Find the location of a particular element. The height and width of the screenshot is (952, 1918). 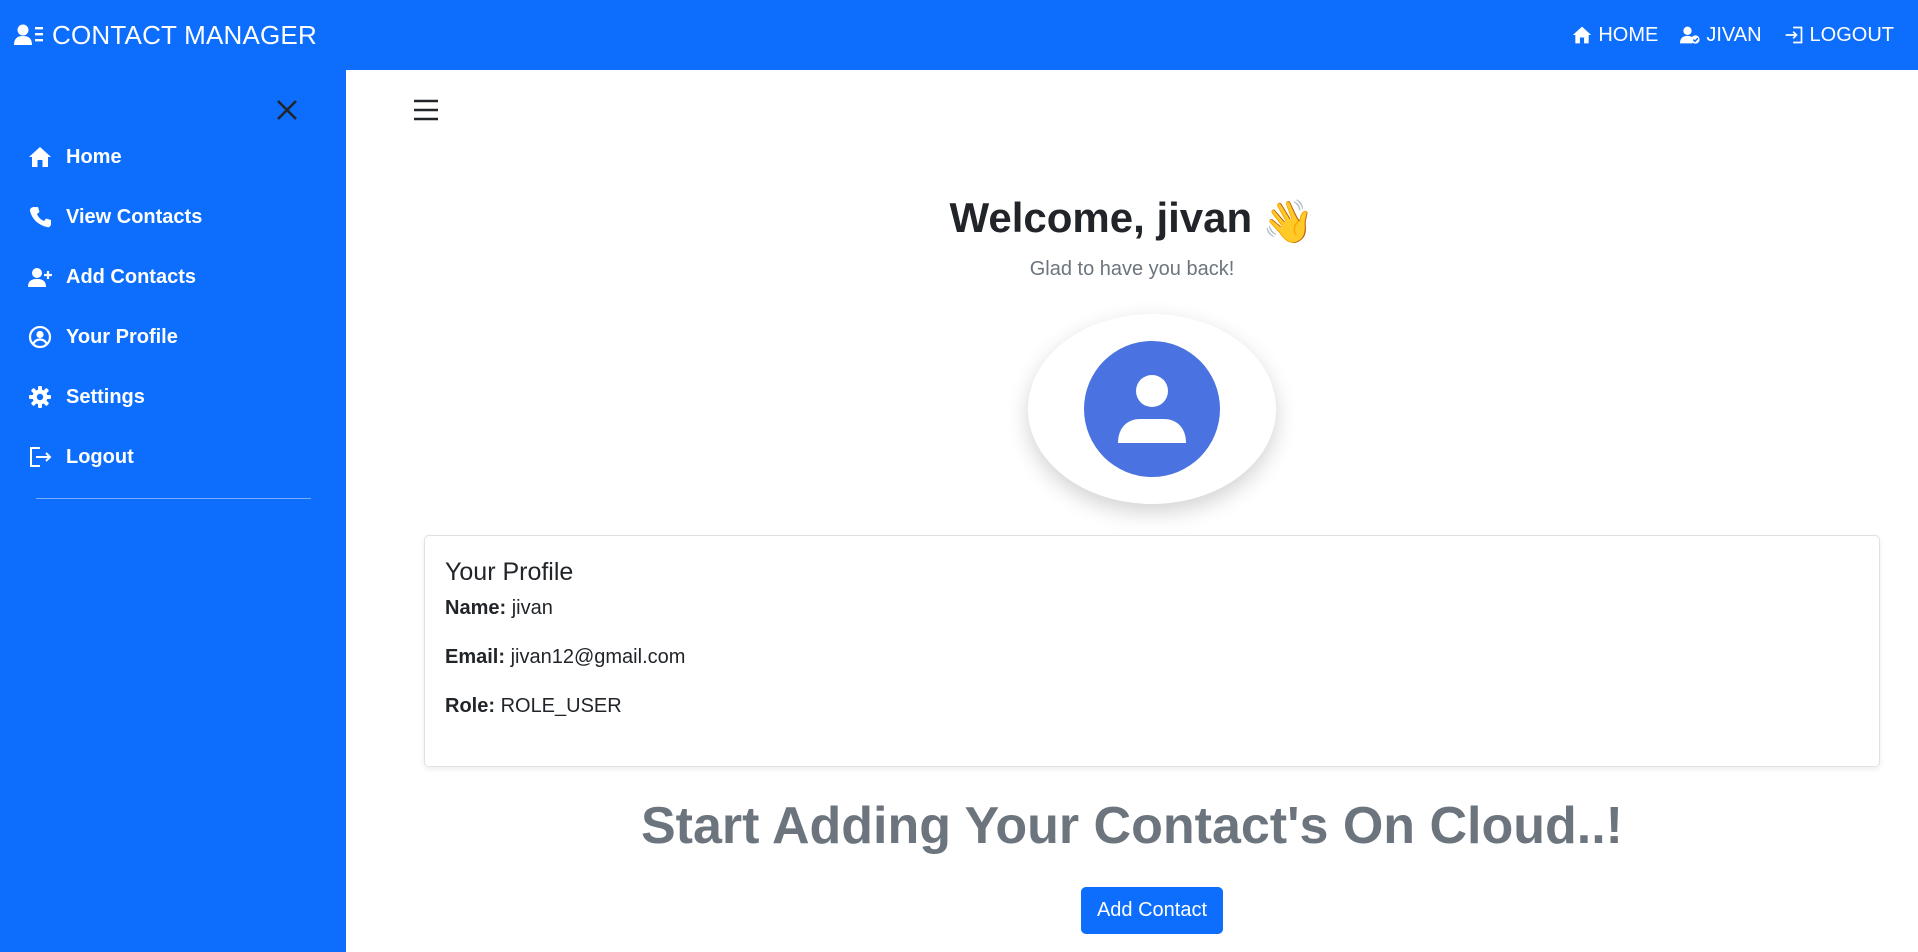

profile-name-row: Name: jivan is located at coordinates (1152, 608).